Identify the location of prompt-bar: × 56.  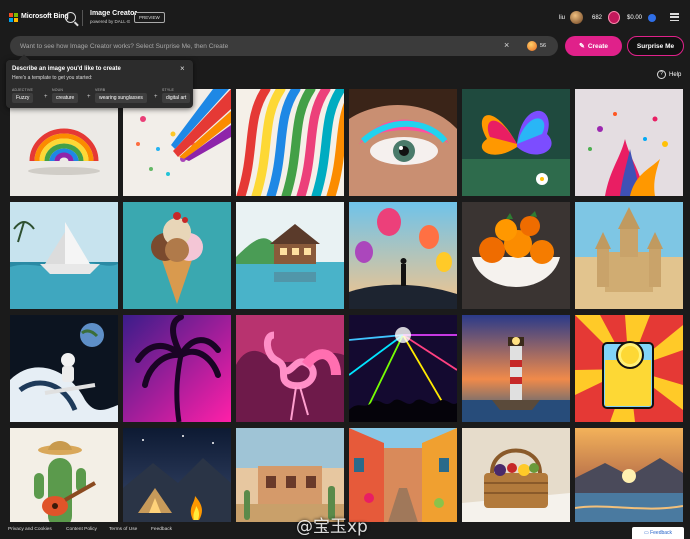
(284, 46).